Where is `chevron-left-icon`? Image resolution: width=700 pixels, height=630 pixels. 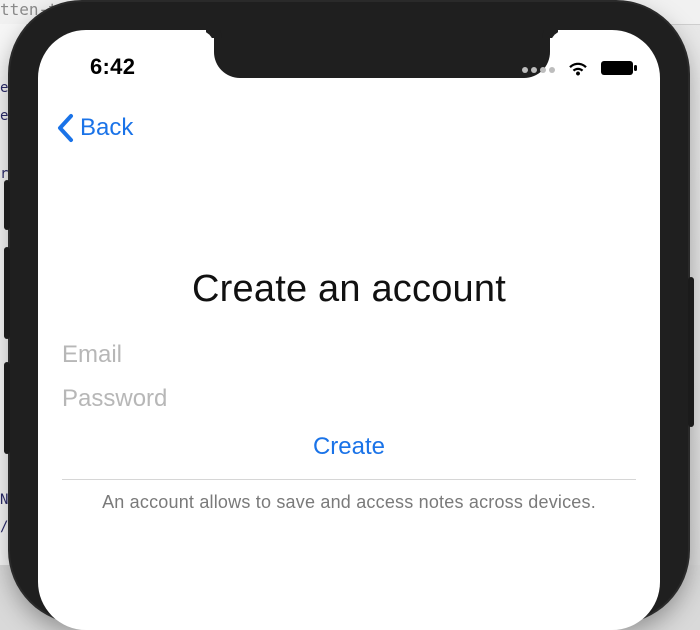
chevron-left-icon is located at coordinates (65, 128).